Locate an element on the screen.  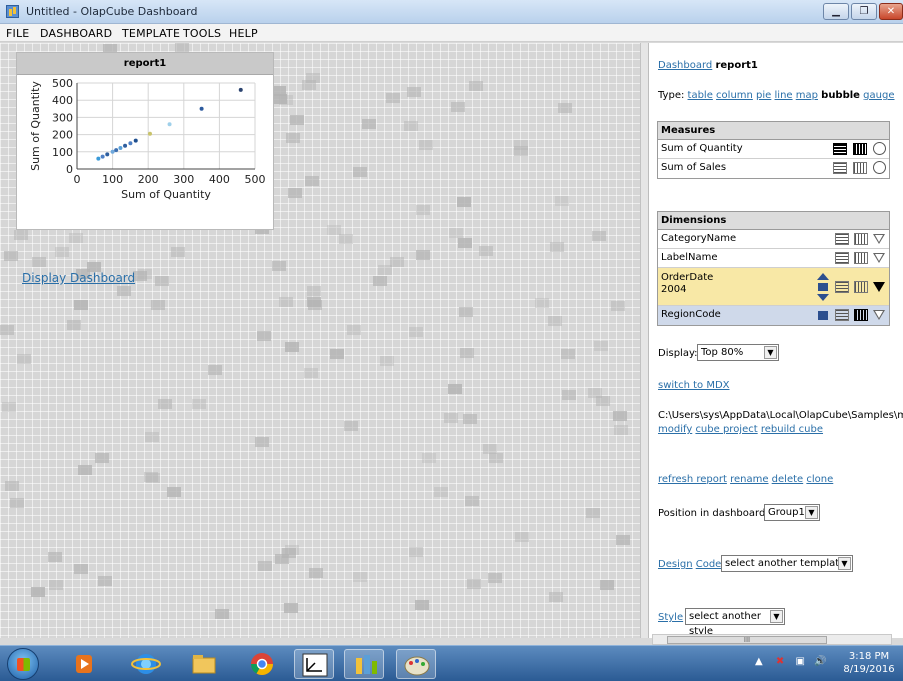
dimension-label: RegionCode is located at coordinates (691, 314).